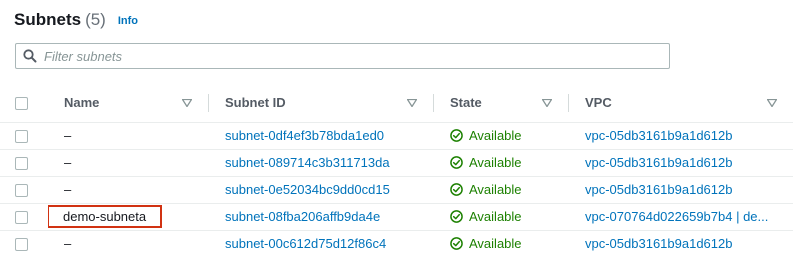 The height and width of the screenshot is (255, 793). Describe the element at coordinates (466, 103) in the screenshot. I see `column-label: State` at that location.